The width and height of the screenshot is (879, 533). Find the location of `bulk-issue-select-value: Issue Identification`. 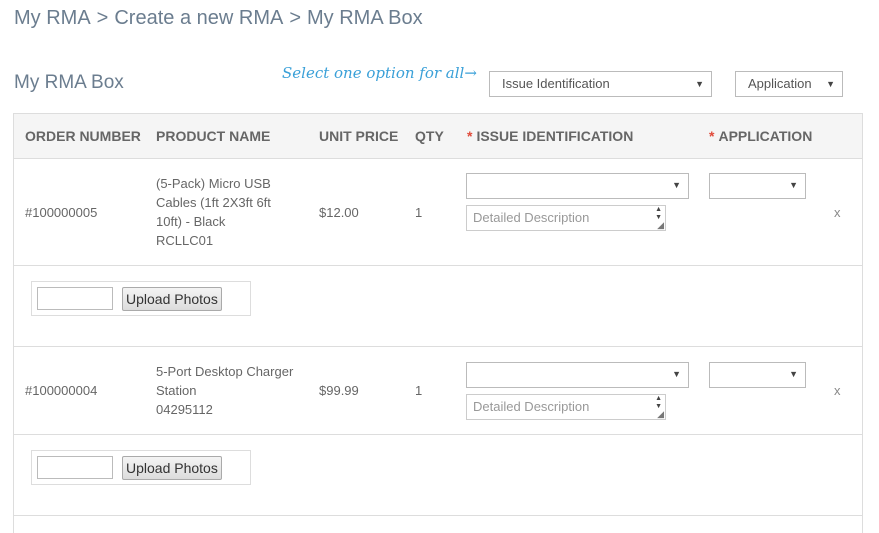

bulk-issue-select-value: Issue Identification is located at coordinates (556, 83).